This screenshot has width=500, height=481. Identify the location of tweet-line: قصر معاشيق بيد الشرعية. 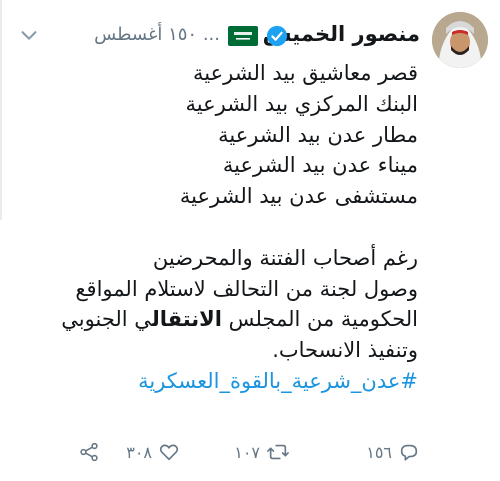
(305, 73).